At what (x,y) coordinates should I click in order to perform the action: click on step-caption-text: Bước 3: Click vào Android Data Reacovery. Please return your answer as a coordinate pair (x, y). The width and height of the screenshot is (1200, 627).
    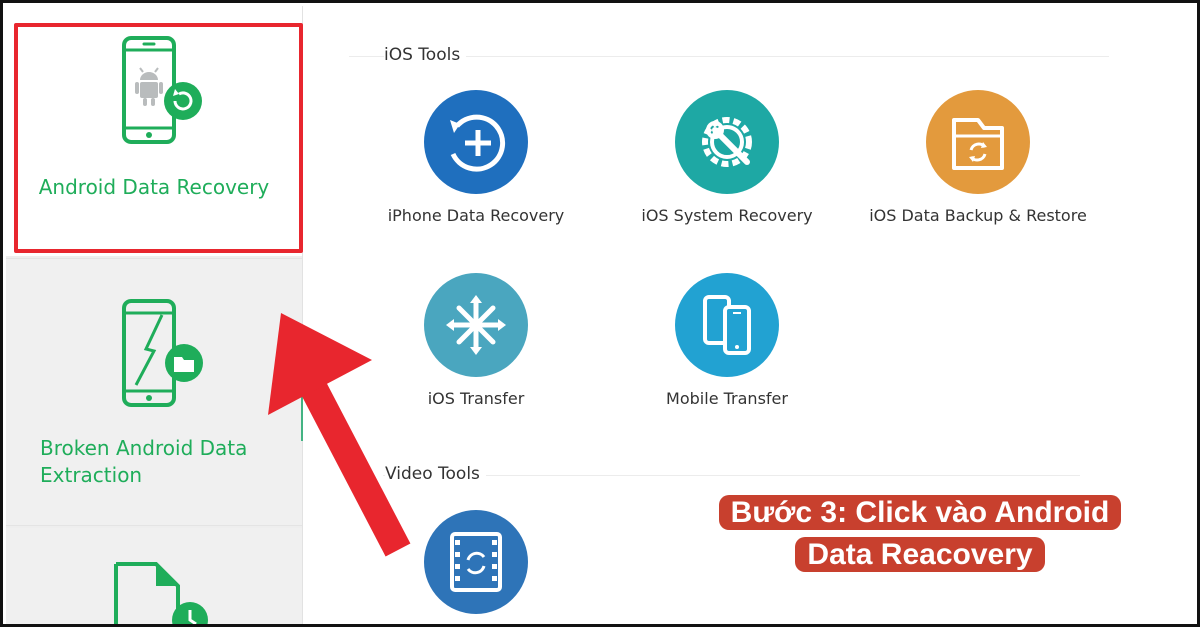
    Looking at the image, I should click on (920, 533).